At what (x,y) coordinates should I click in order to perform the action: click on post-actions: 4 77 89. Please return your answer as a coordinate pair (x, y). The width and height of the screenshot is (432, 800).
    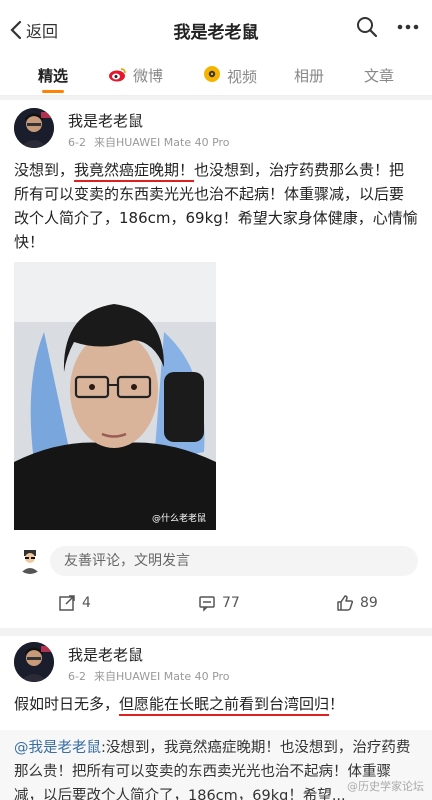
    Looking at the image, I should click on (216, 605).